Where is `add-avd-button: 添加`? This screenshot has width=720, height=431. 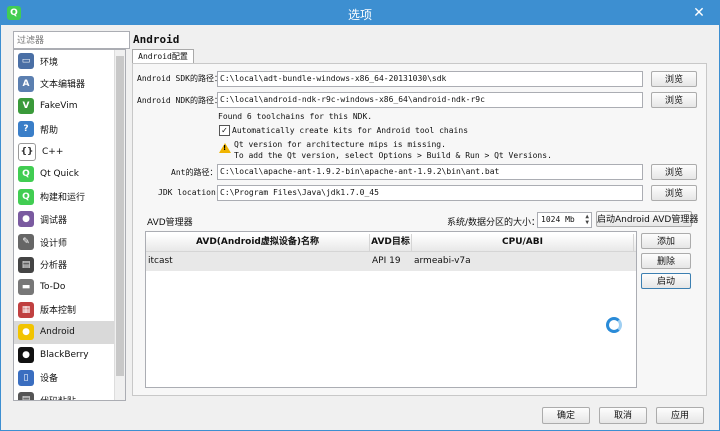 add-avd-button: 添加 is located at coordinates (666, 241).